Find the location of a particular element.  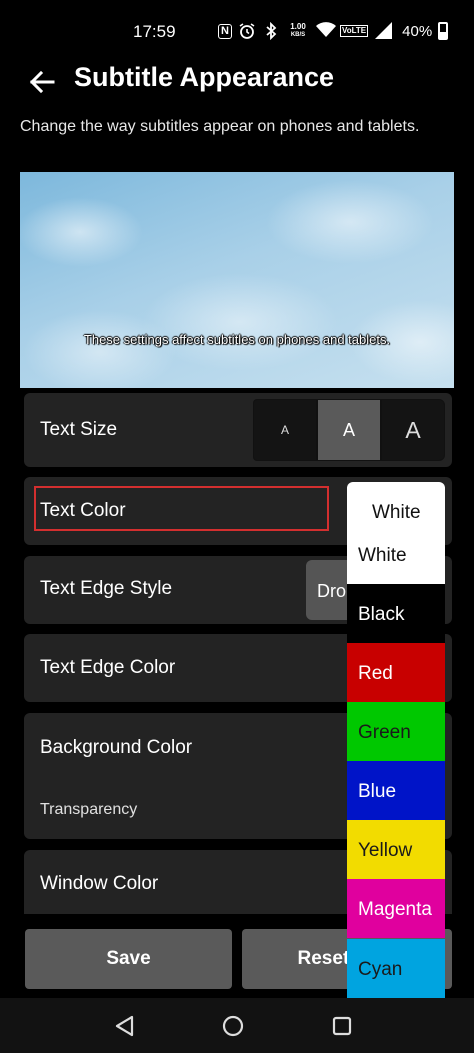

color-option-label: Green is located at coordinates (384, 732).